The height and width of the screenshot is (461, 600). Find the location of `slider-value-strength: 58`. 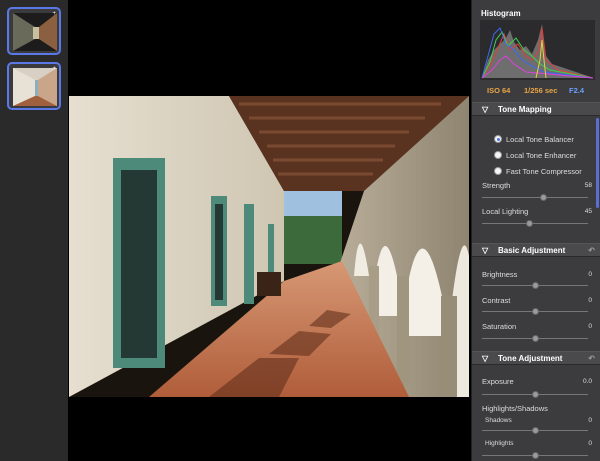

slider-value-strength: 58 is located at coordinates (588, 185).